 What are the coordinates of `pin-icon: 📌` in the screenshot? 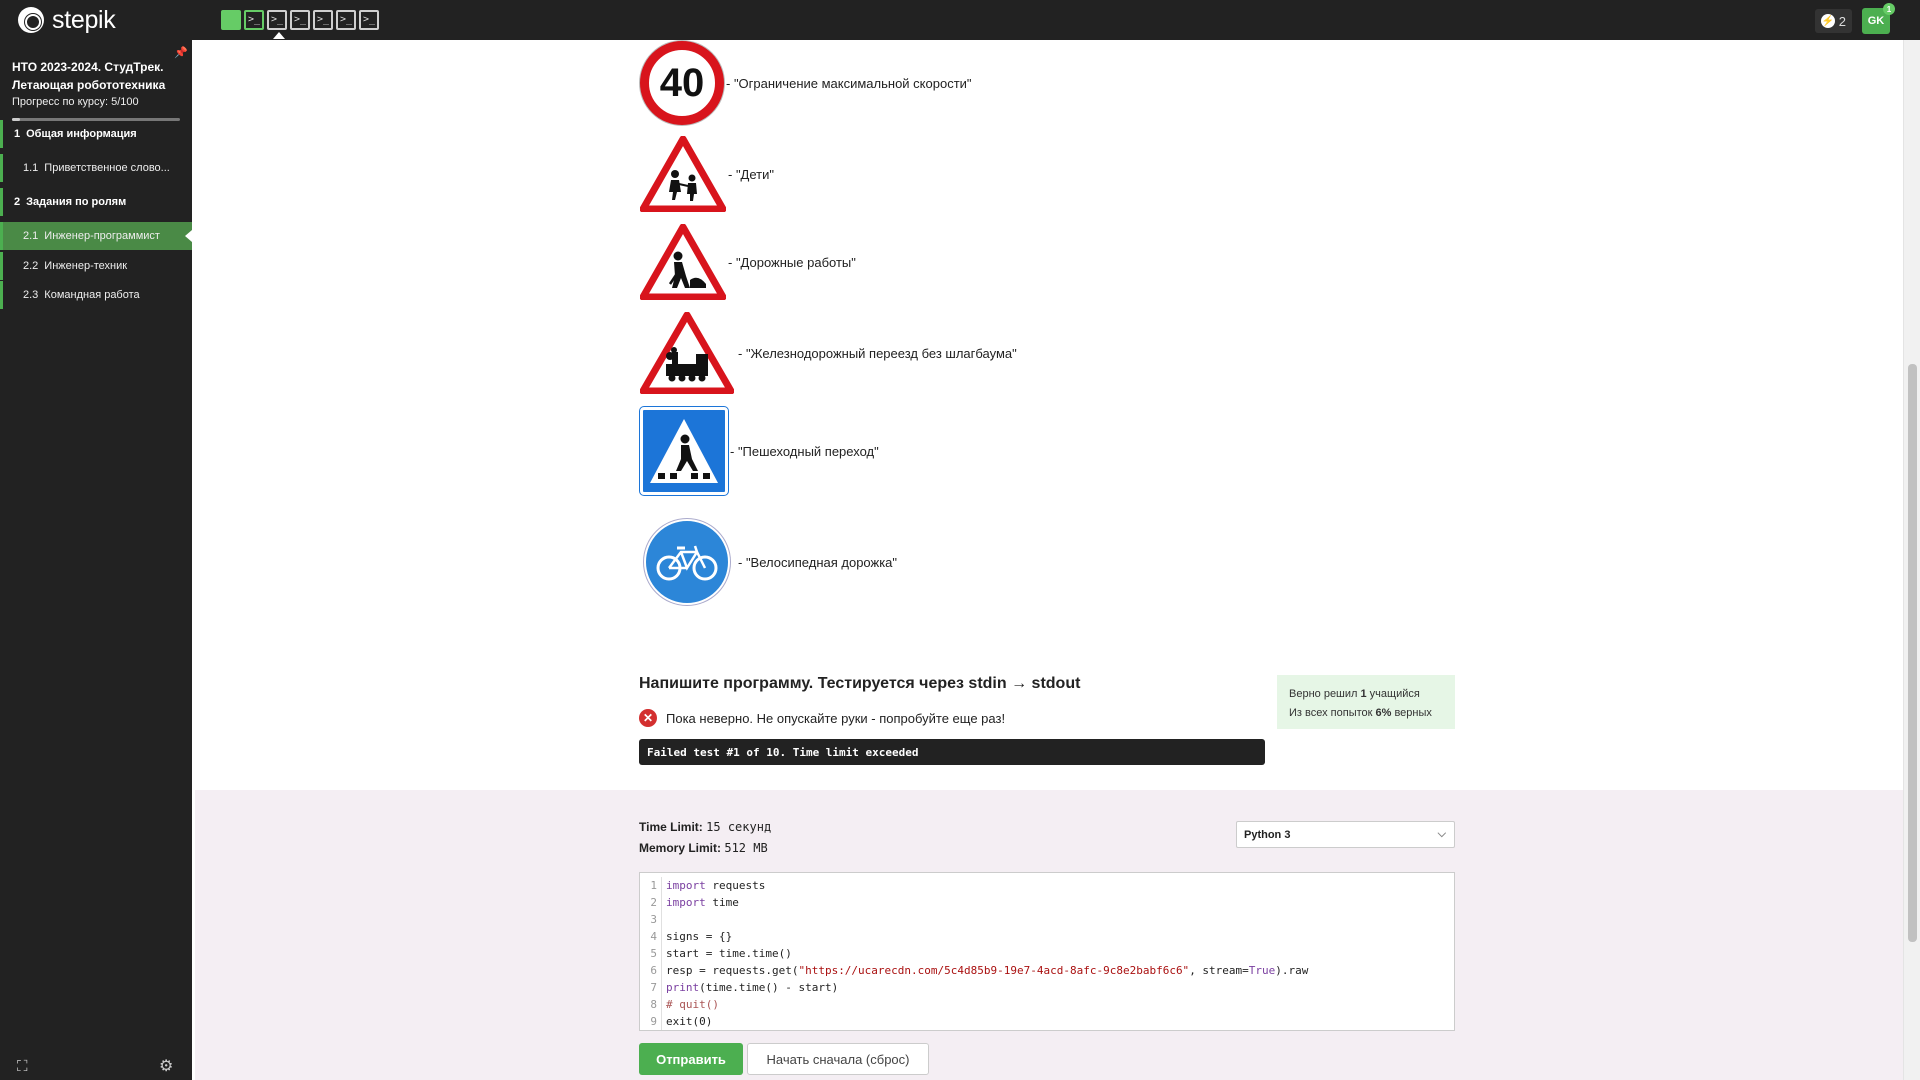 It's located at (181, 52).